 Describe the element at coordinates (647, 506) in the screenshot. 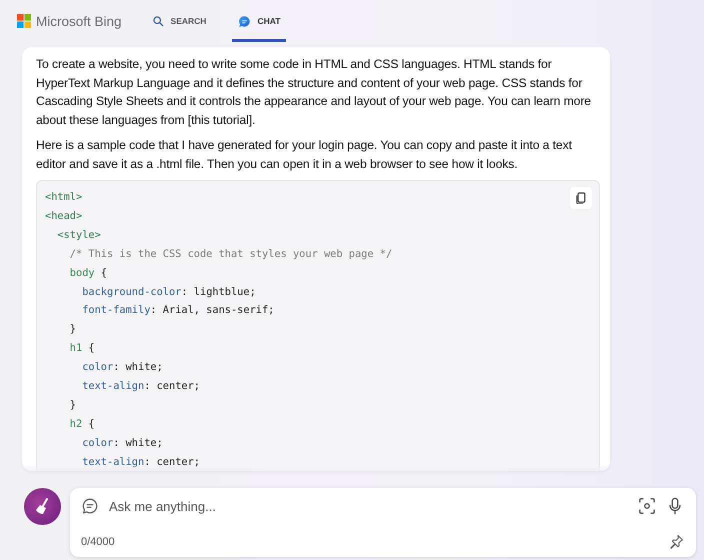

I see `camera-scan-icon` at that location.